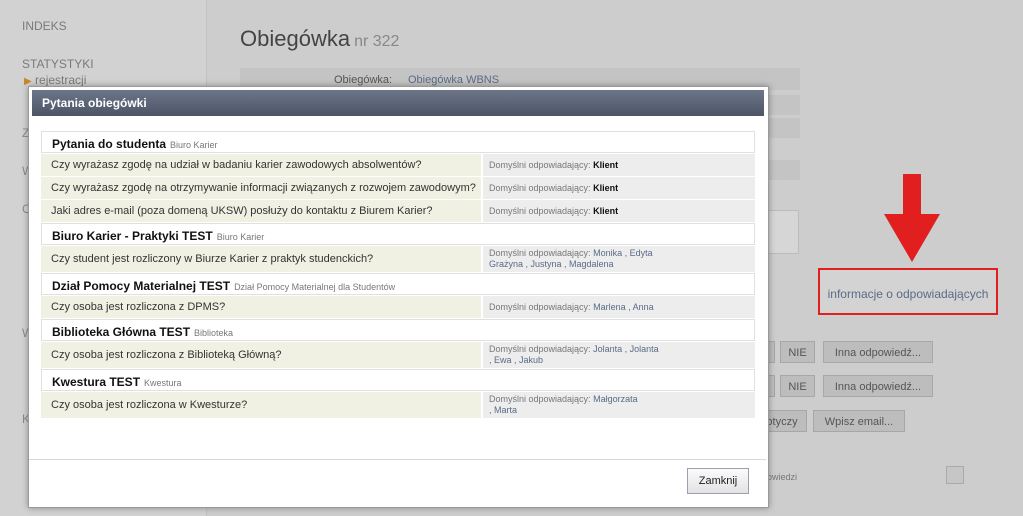  I want to click on respondent-names: Małgorzata, so click(615, 399).